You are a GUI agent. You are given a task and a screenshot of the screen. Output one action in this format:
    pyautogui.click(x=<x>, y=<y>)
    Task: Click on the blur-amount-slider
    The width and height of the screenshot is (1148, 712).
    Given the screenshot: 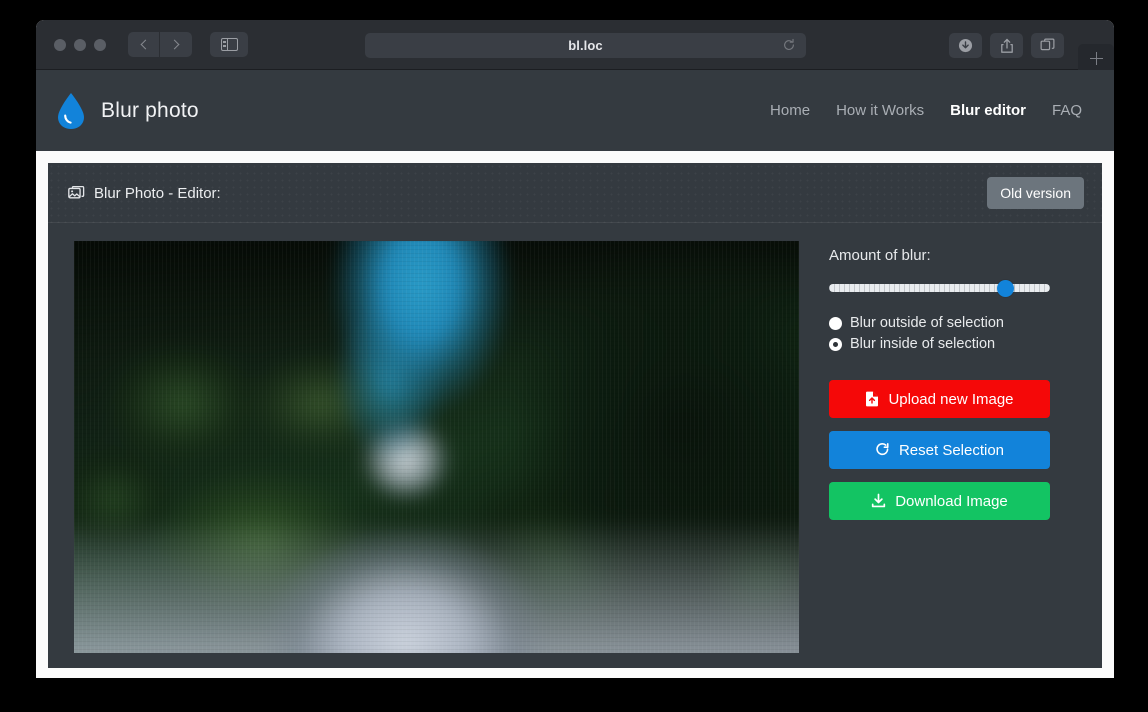 What is the action you would take?
    pyautogui.click(x=939, y=288)
    